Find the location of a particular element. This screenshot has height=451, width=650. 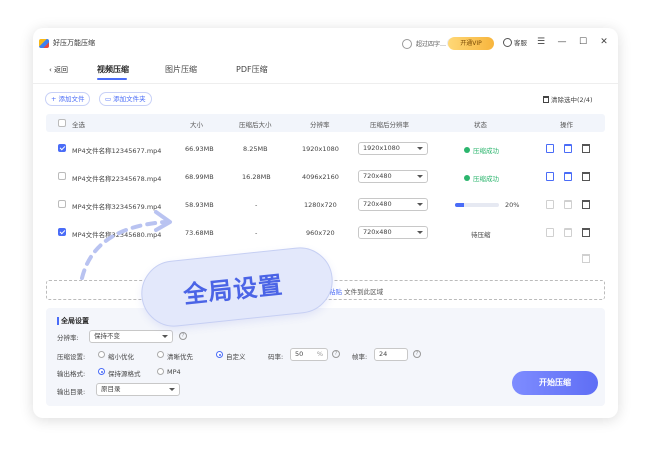

menu-icon: ☰ is located at coordinates (541, 42).